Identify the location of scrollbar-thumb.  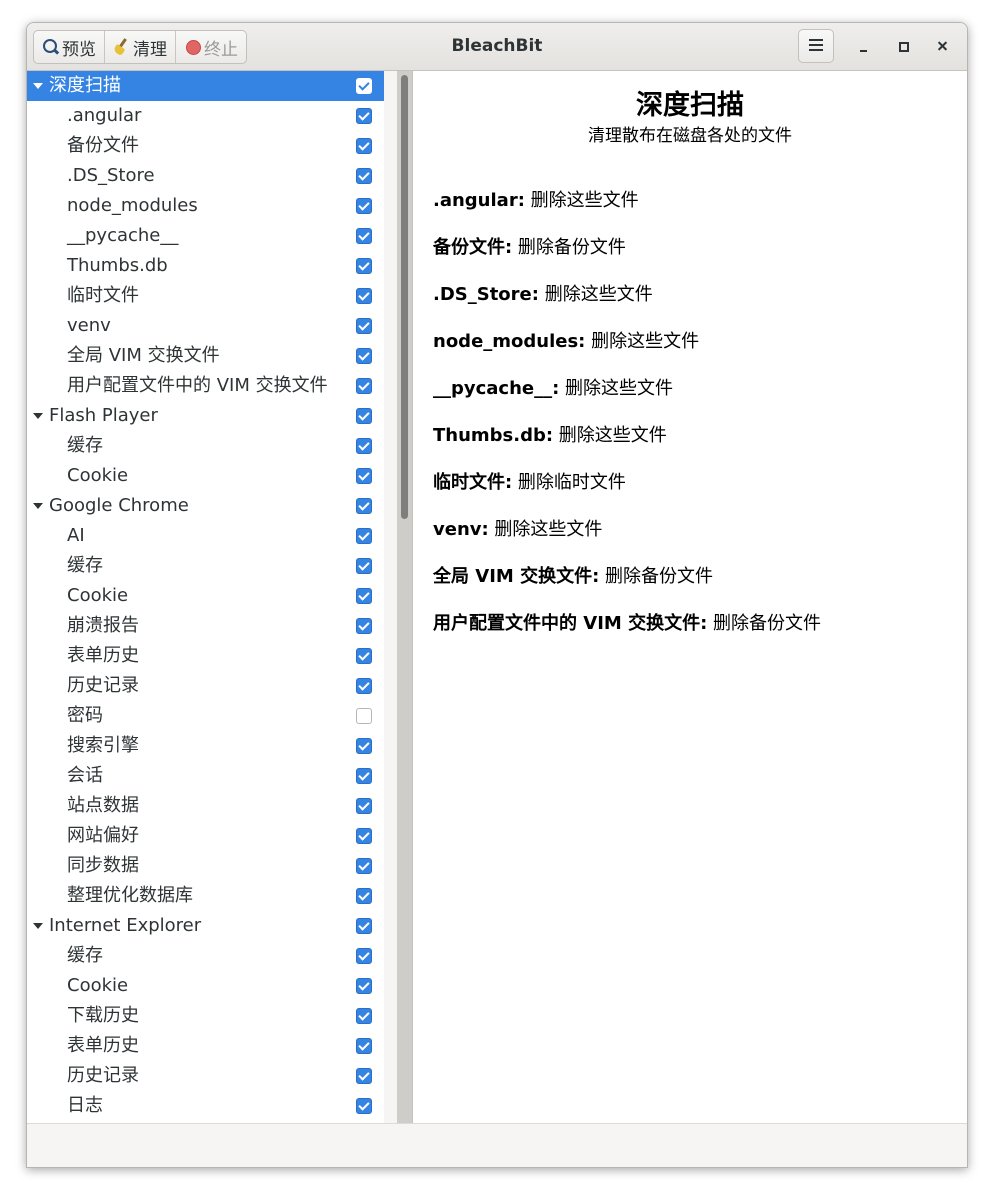
(404, 297).